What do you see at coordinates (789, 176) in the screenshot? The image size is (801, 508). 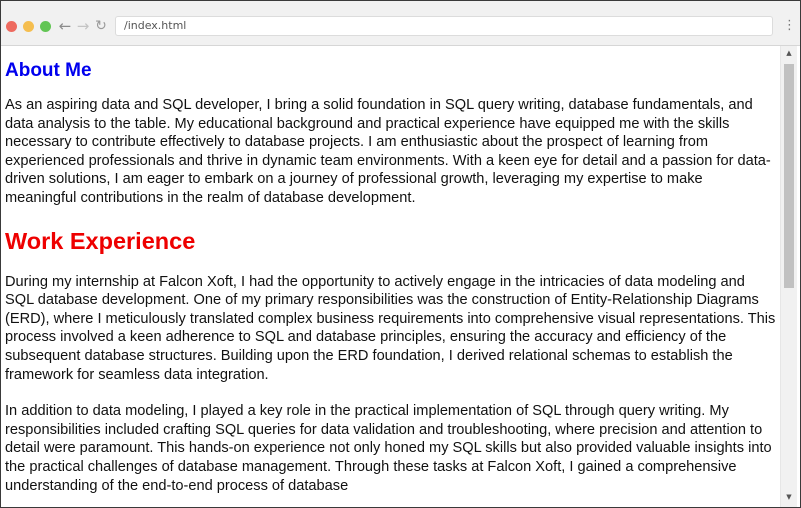 I see `scrollbar-thumb` at bounding box center [789, 176].